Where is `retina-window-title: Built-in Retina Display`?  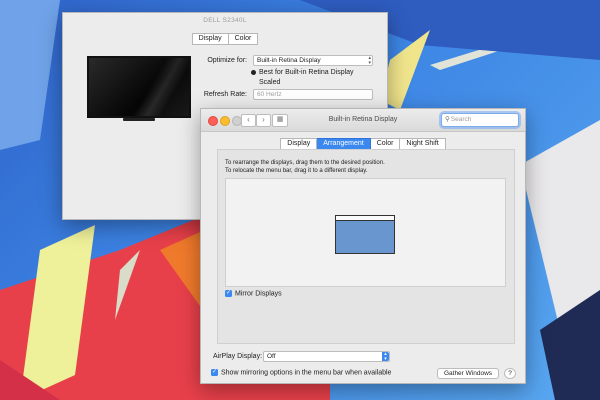
retina-window-title: Built-in Retina Display is located at coordinates (363, 119).